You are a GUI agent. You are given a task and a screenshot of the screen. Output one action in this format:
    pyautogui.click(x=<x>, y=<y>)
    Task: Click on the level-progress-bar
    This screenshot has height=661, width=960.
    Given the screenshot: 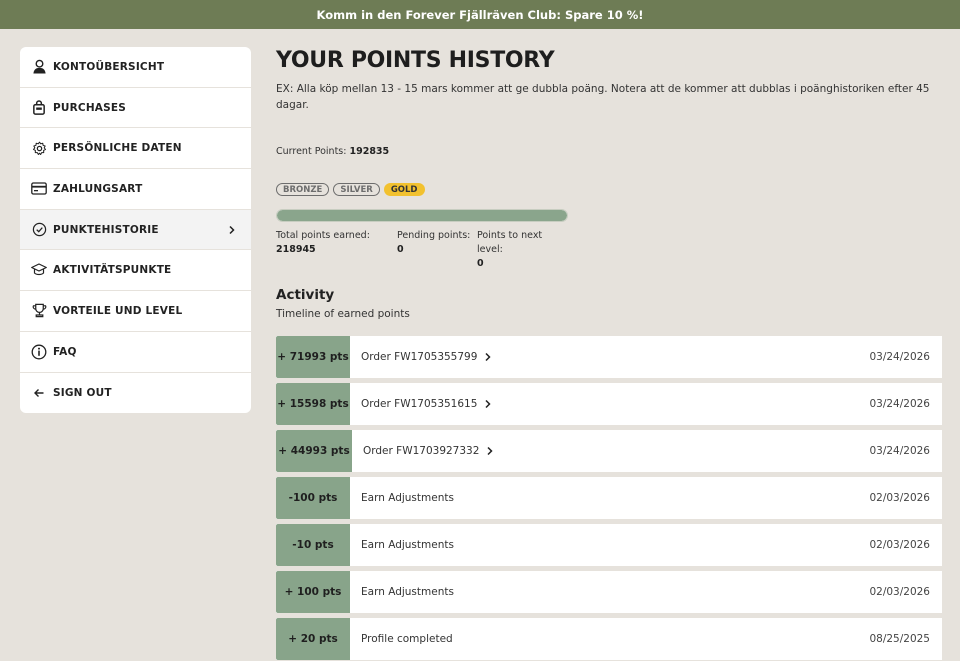 What is the action you would take?
    pyautogui.click(x=422, y=215)
    